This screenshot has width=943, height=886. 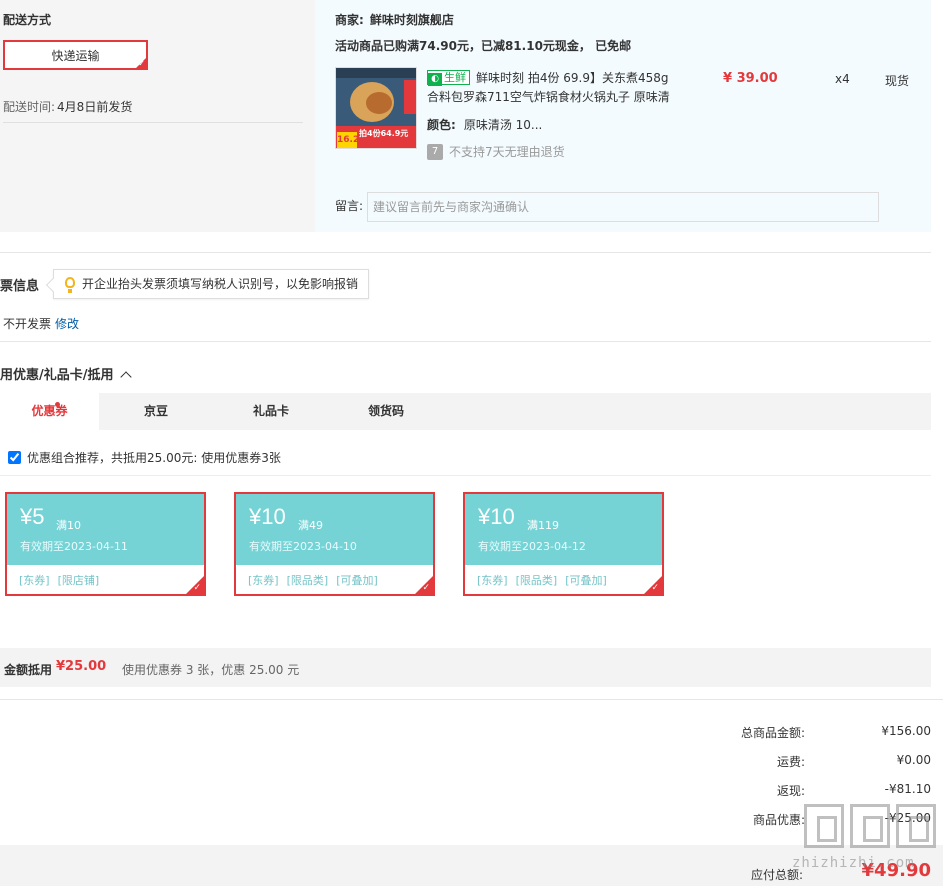 What do you see at coordinates (95, 107) in the screenshot?
I see `shipping-time-value: 4月8日前发货` at bounding box center [95, 107].